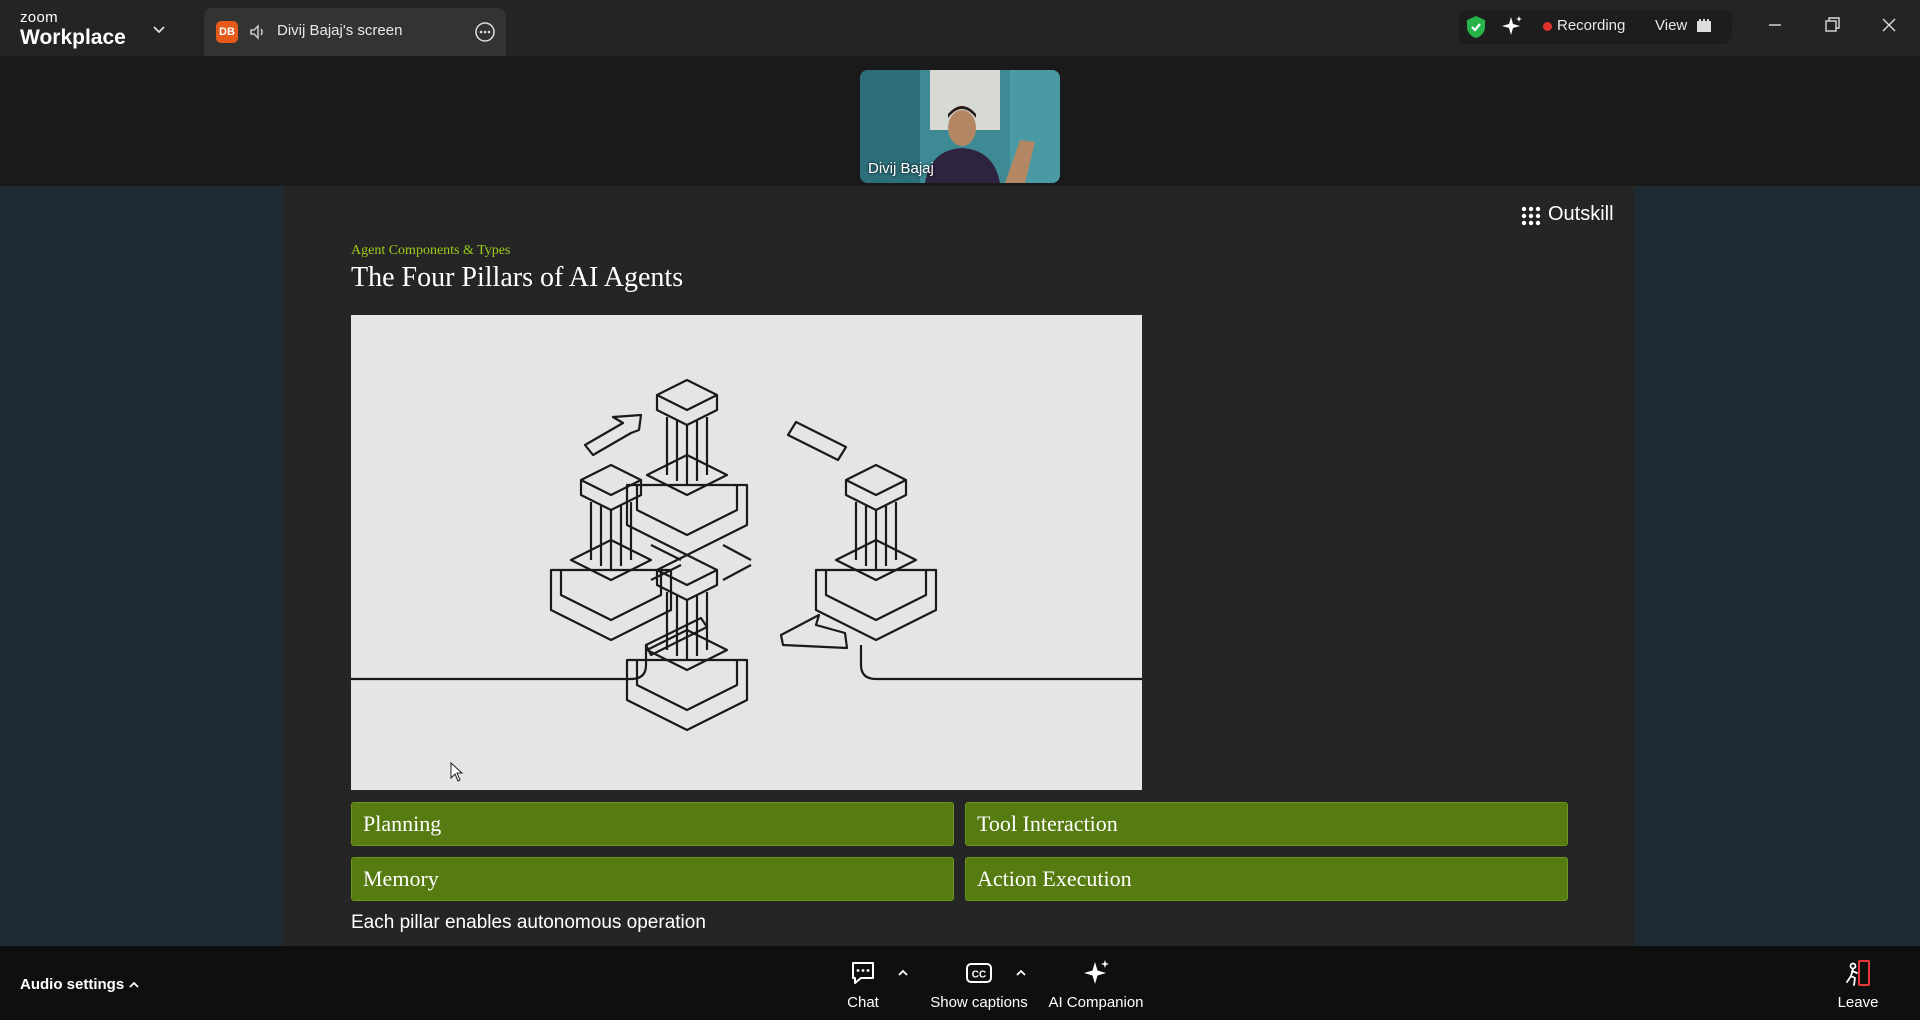  I want to click on cc-icon: CC, so click(979, 973).